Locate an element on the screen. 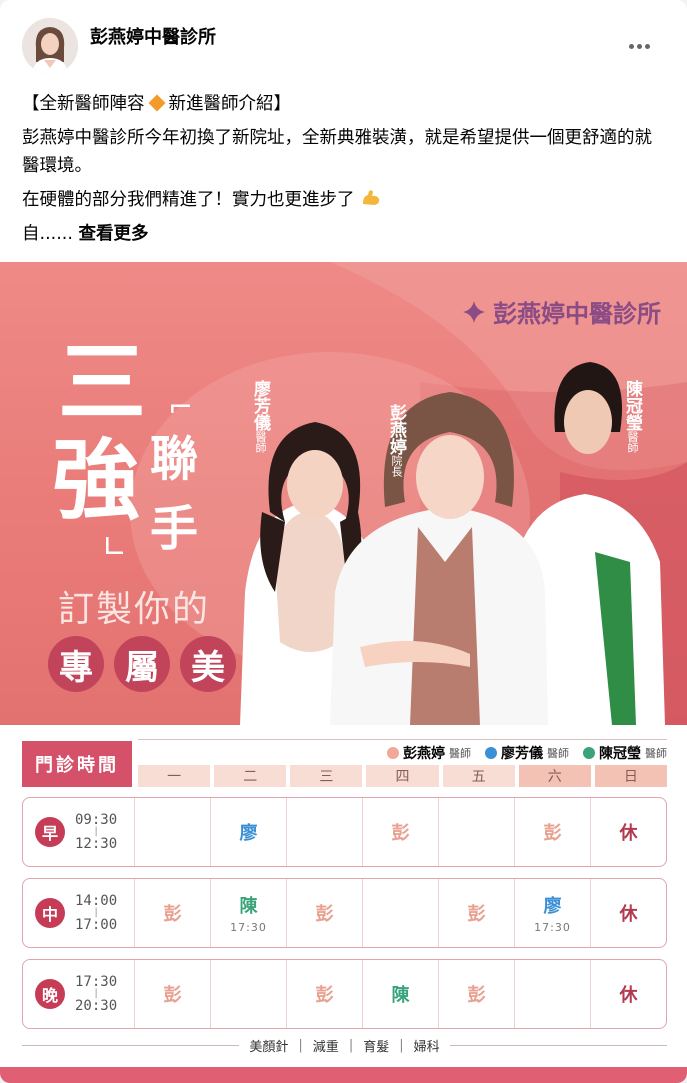  doctor-legend: 彭燕婷 醫師 廖芳儀 醫師 陳冠瑩 醫師 is located at coordinates (527, 753).